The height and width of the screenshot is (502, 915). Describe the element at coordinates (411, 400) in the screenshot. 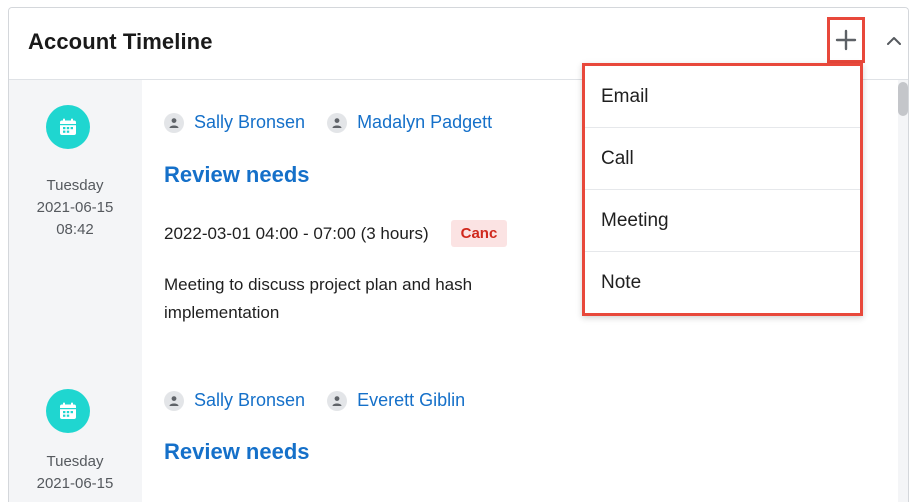

I see `participant-link: Everett Giblin` at that location.